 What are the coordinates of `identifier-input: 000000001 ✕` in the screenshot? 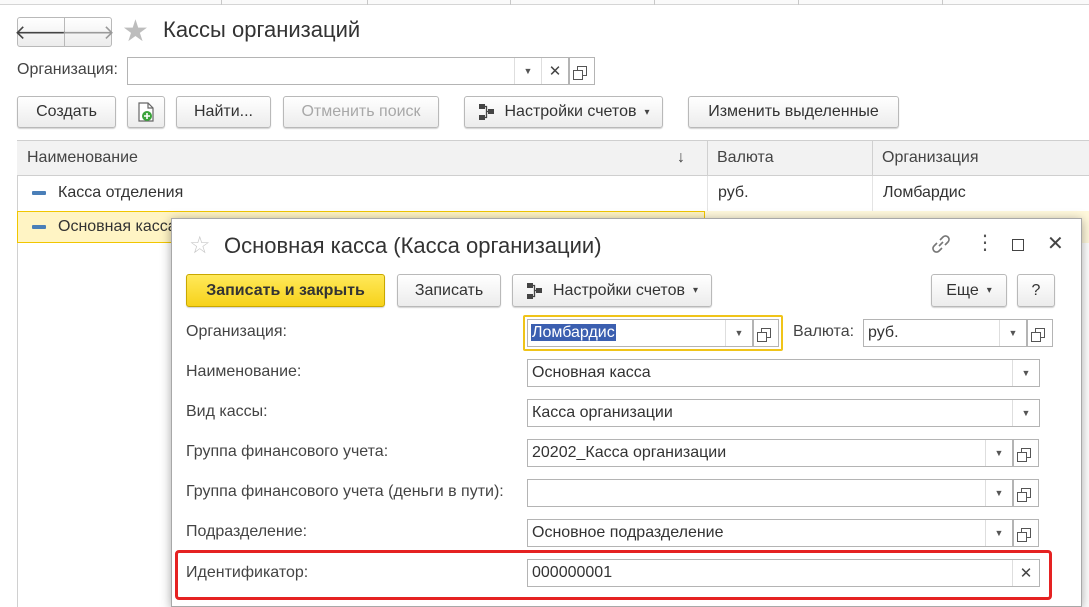 It's located at (783, 573).